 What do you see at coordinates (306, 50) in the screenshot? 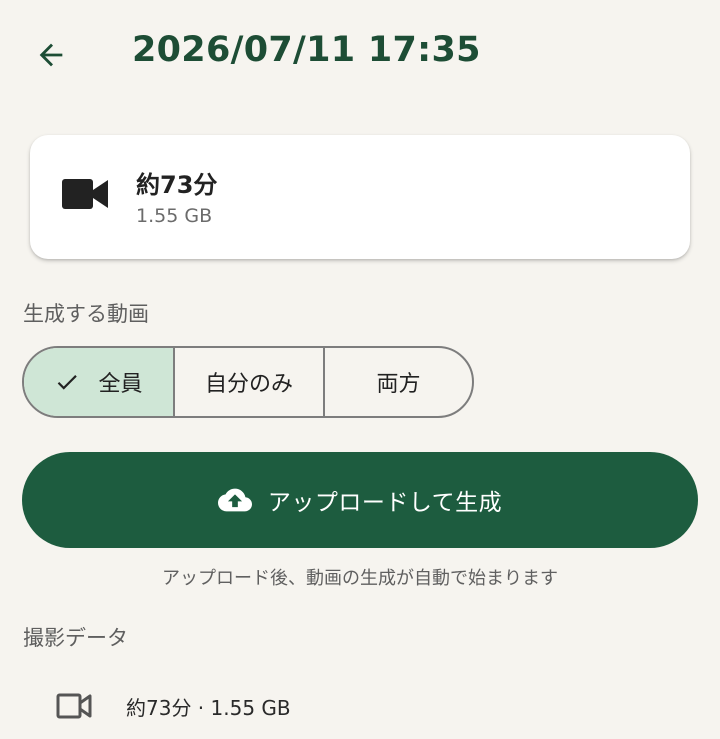
I see `page-title: 2026/07/11 17:35` at bounding box center [306, 50].